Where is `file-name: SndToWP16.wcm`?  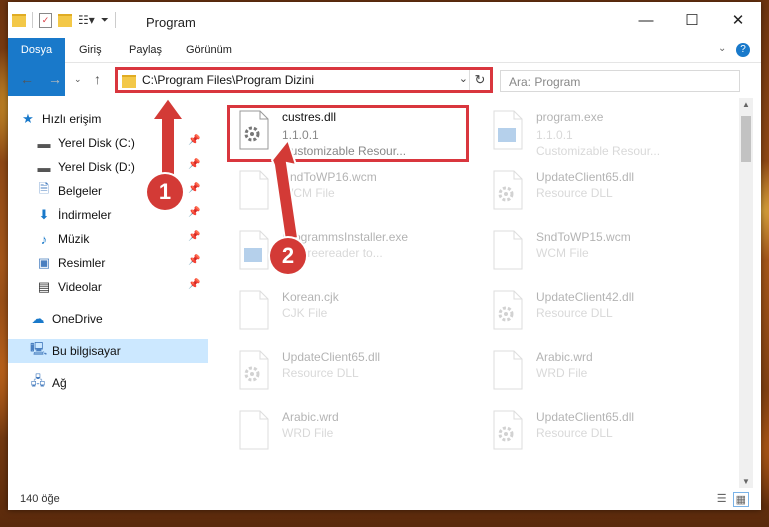
file-name: SndToWP16.wcm is located at coordinates (329, 177).